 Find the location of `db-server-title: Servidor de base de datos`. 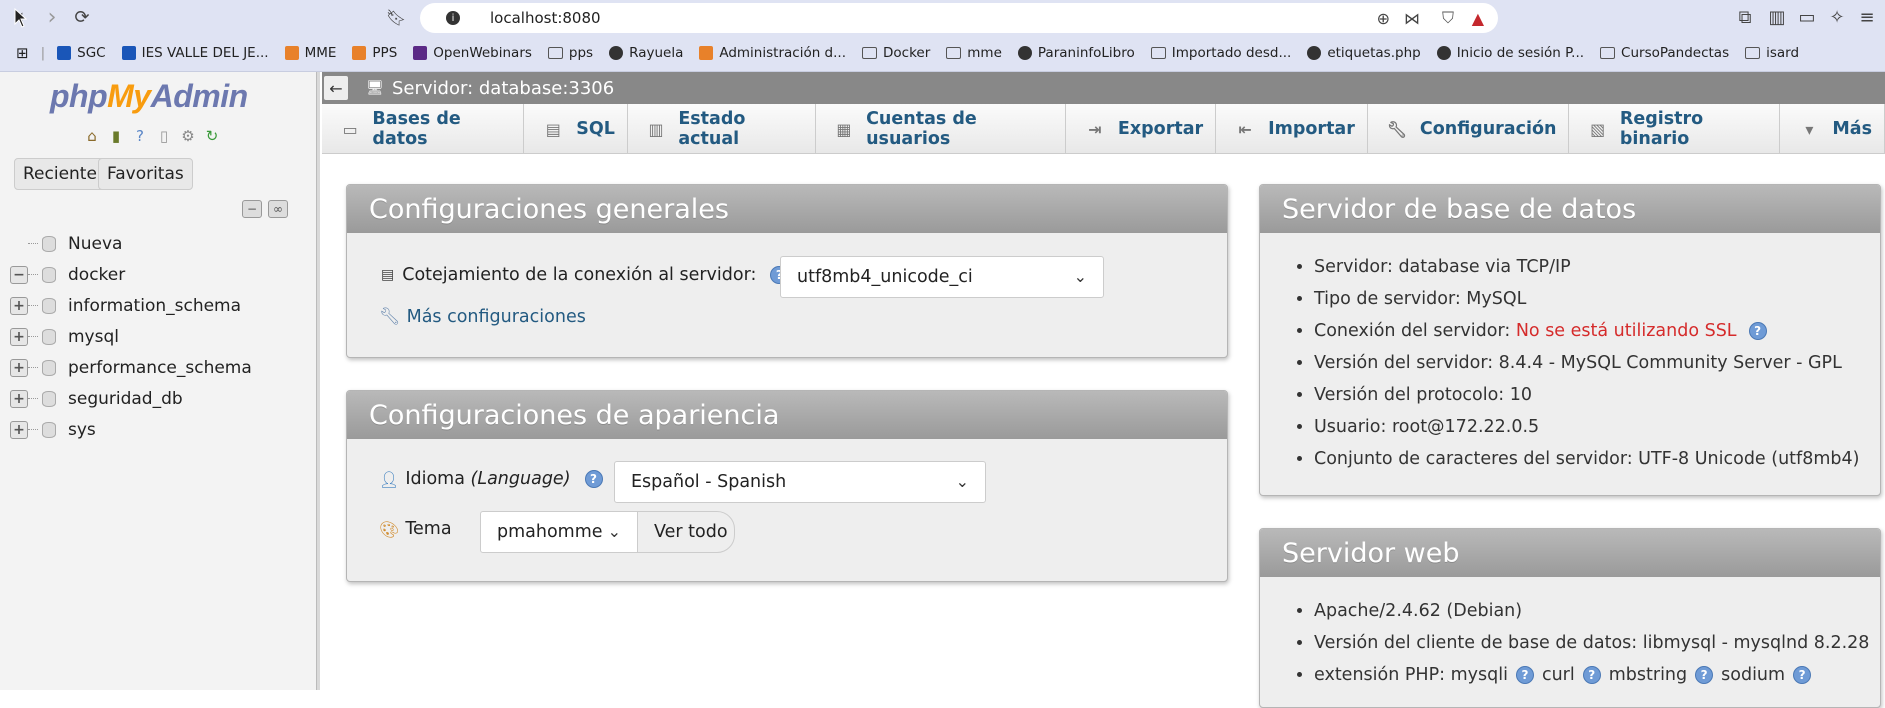

db-server-title: Servidor de base de datos is located at coordinates (1570, 209).